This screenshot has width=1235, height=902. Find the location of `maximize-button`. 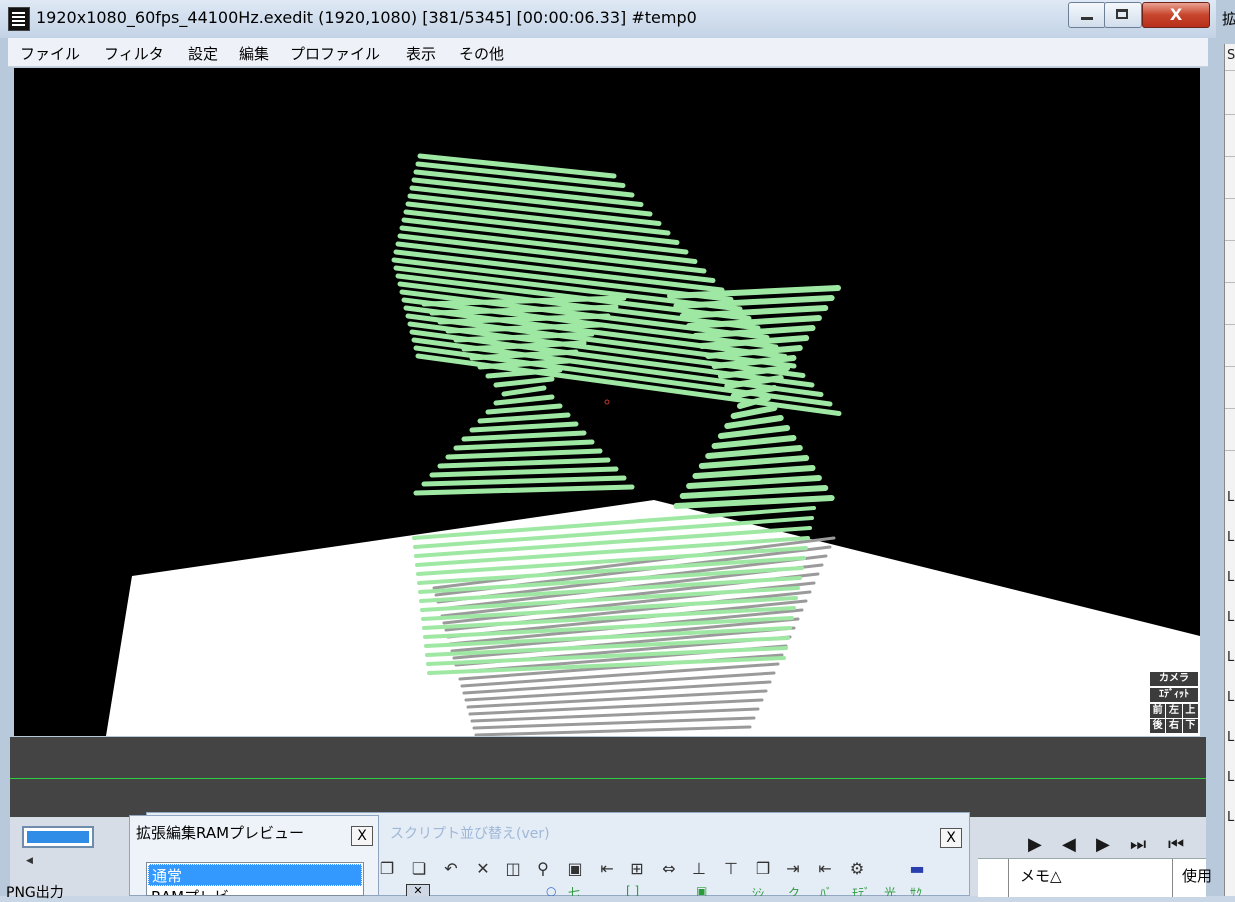

maximize-button is located at coordinates (1123, 15).